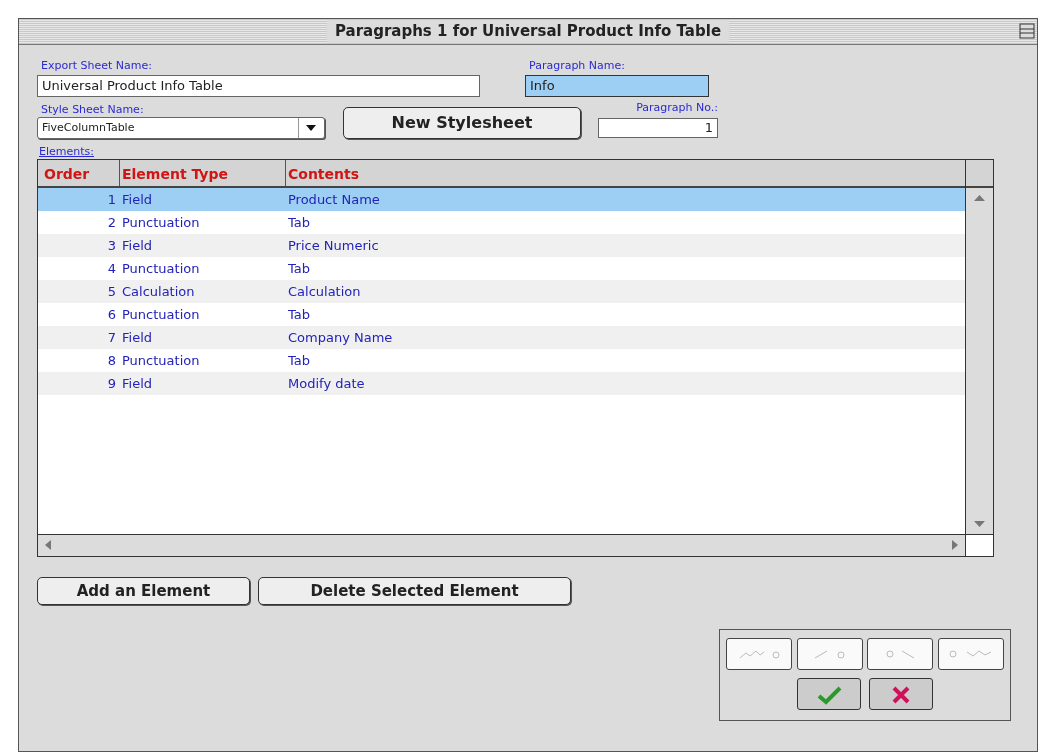 The height and width of the screenshot is (756, 1040). Describe the element at coordinates (501, 337) in the screenshot. I see `table-row: 7 Field Company Name` at that location.